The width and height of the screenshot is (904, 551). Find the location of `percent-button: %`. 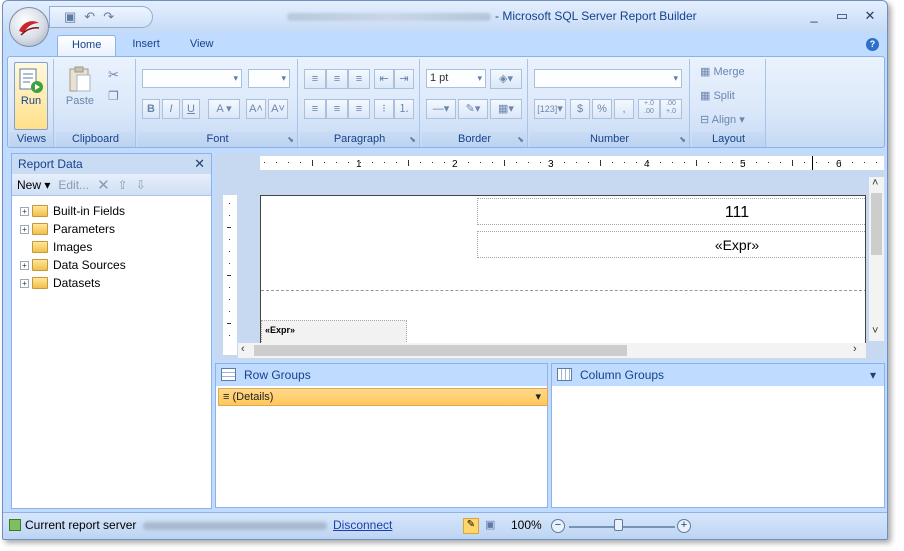

percent-button: % is located at coordinates (602, 109).